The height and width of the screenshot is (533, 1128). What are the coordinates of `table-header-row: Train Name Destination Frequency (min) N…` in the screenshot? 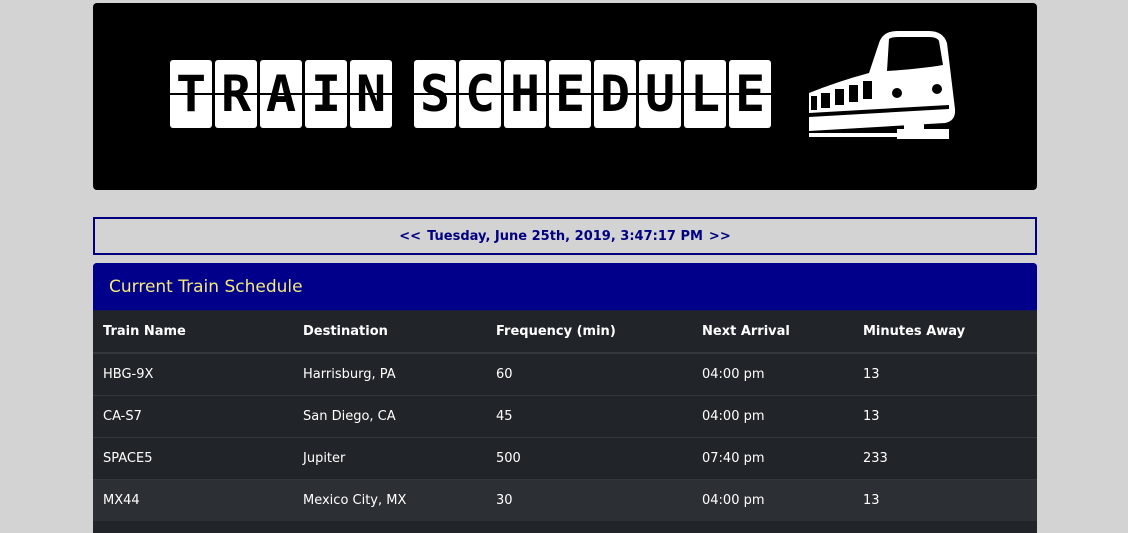 It's located at (565, 332).